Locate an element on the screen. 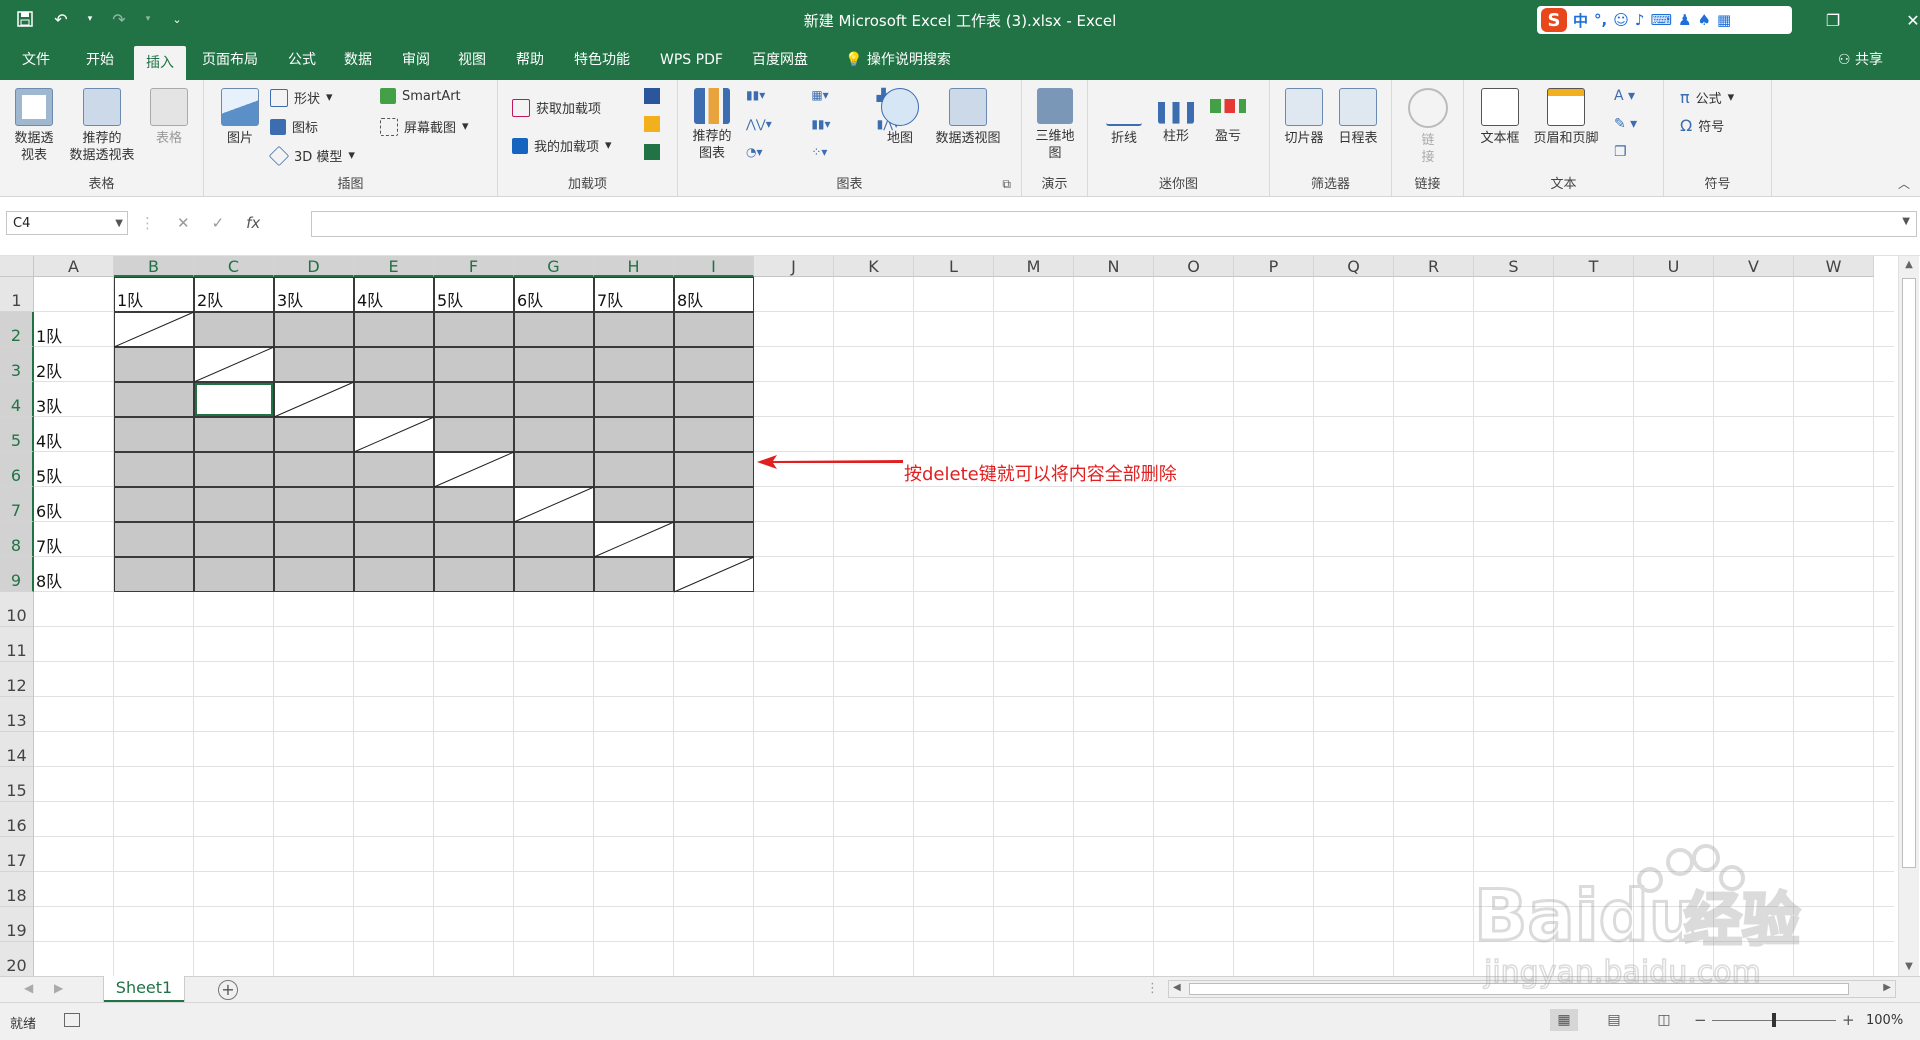 Image resolution: width=1920 pixels, height=1040 pixels. scroll-up-icon: ▲ is located at coordinates (1909, 265).